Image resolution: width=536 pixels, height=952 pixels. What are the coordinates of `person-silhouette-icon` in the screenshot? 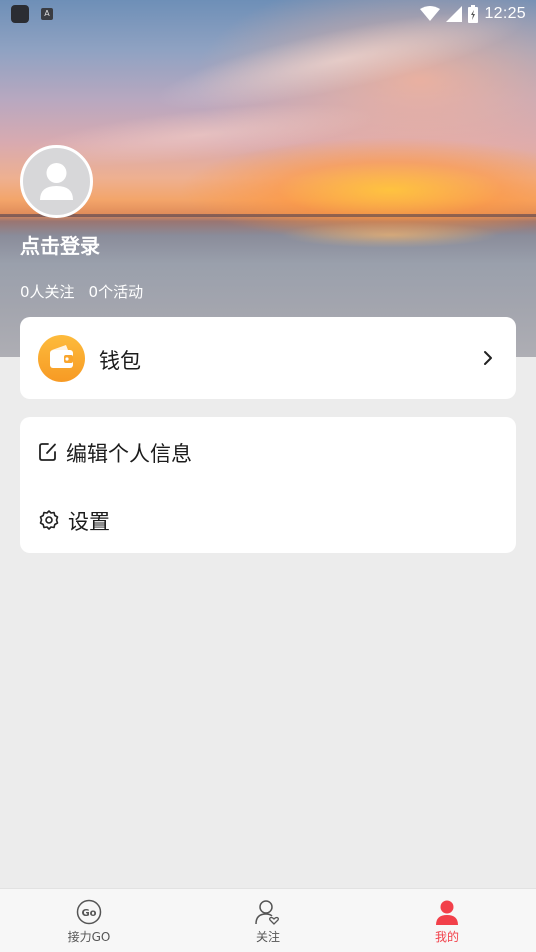 It's located at (56, 181).